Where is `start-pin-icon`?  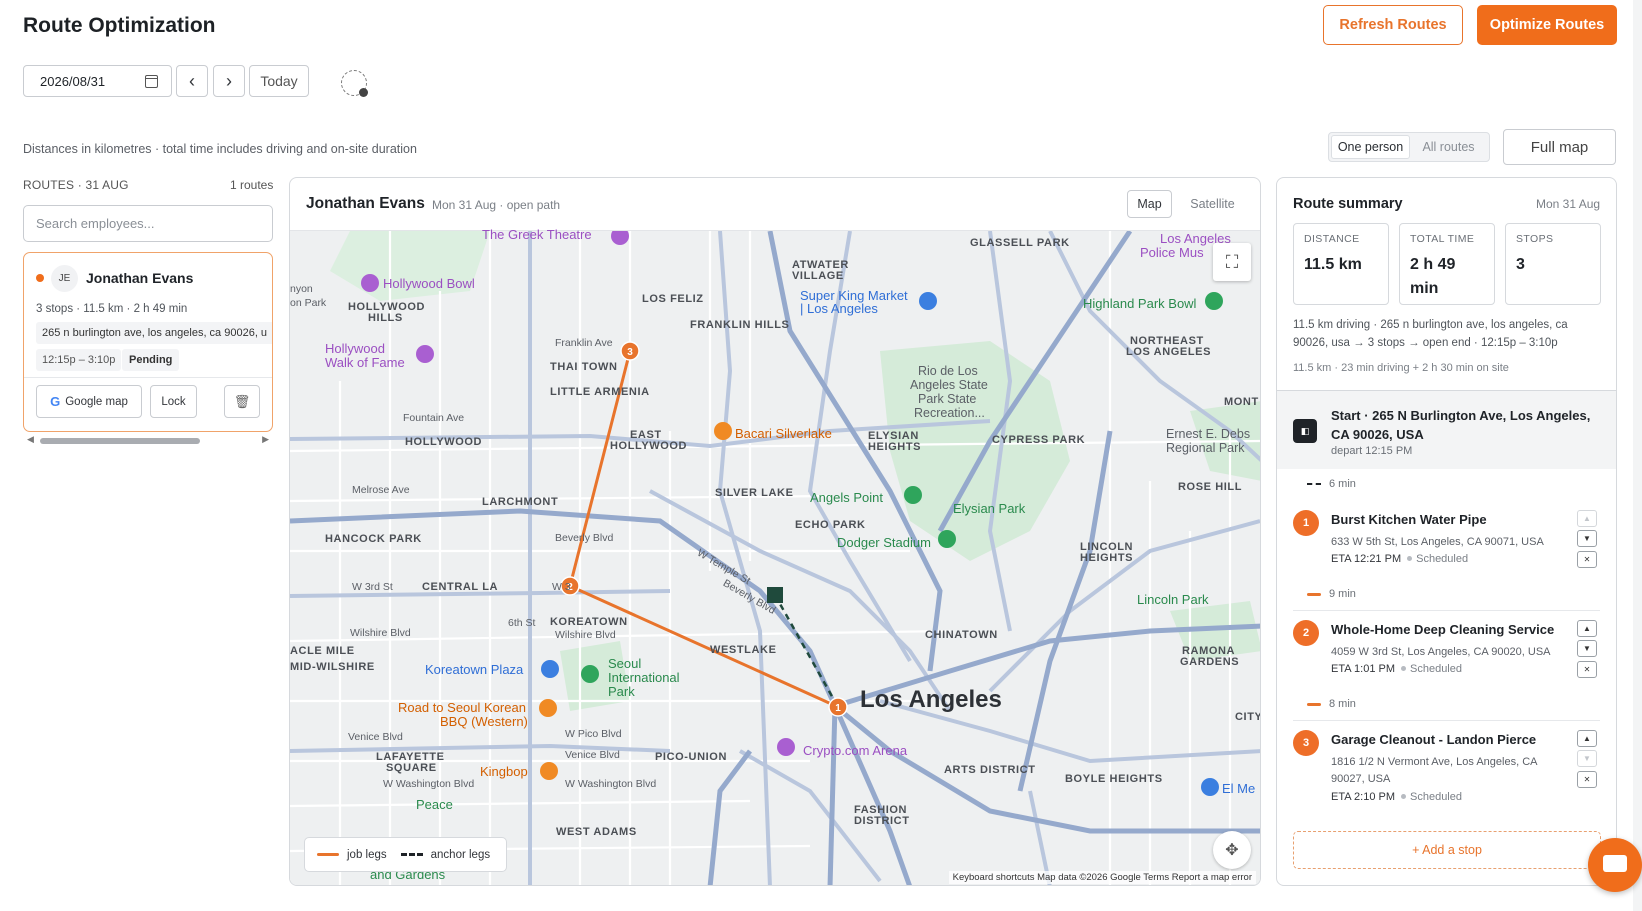 start-pin-icon is located at coordinates (775, 595).